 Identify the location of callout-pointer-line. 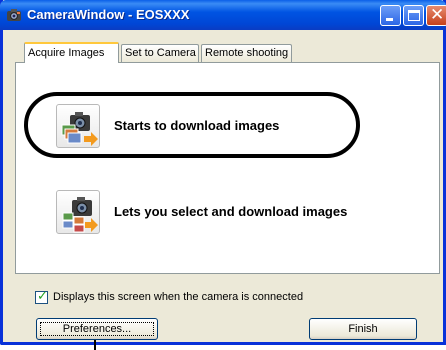
(95, 345).